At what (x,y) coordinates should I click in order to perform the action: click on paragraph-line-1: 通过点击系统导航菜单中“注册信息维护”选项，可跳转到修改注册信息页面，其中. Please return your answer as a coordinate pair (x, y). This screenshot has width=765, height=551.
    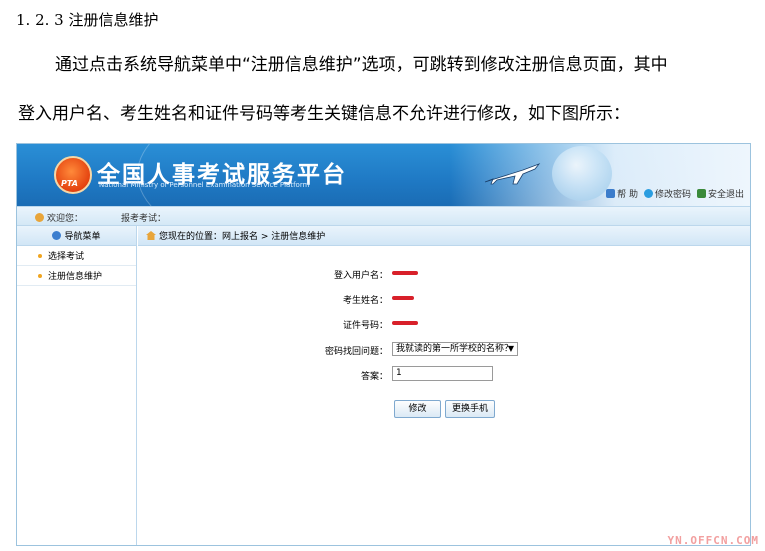
    Looking at the image, I should click on (361, 65).